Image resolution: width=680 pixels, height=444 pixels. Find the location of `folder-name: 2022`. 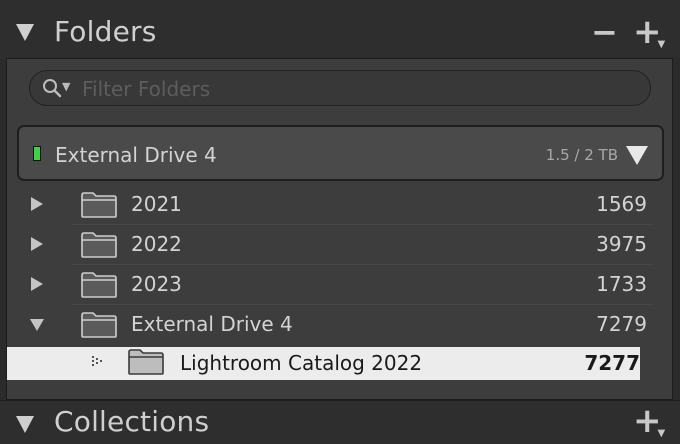

folder-name: 2022 is located at coordinates (156, 244).